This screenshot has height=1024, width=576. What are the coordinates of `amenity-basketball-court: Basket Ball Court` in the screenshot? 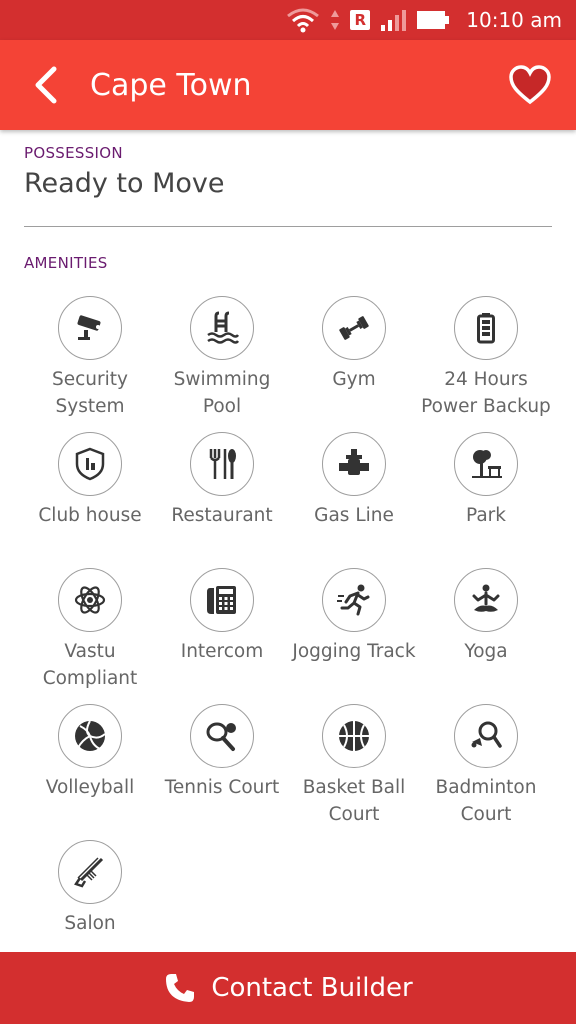 It's located at (354, 766).